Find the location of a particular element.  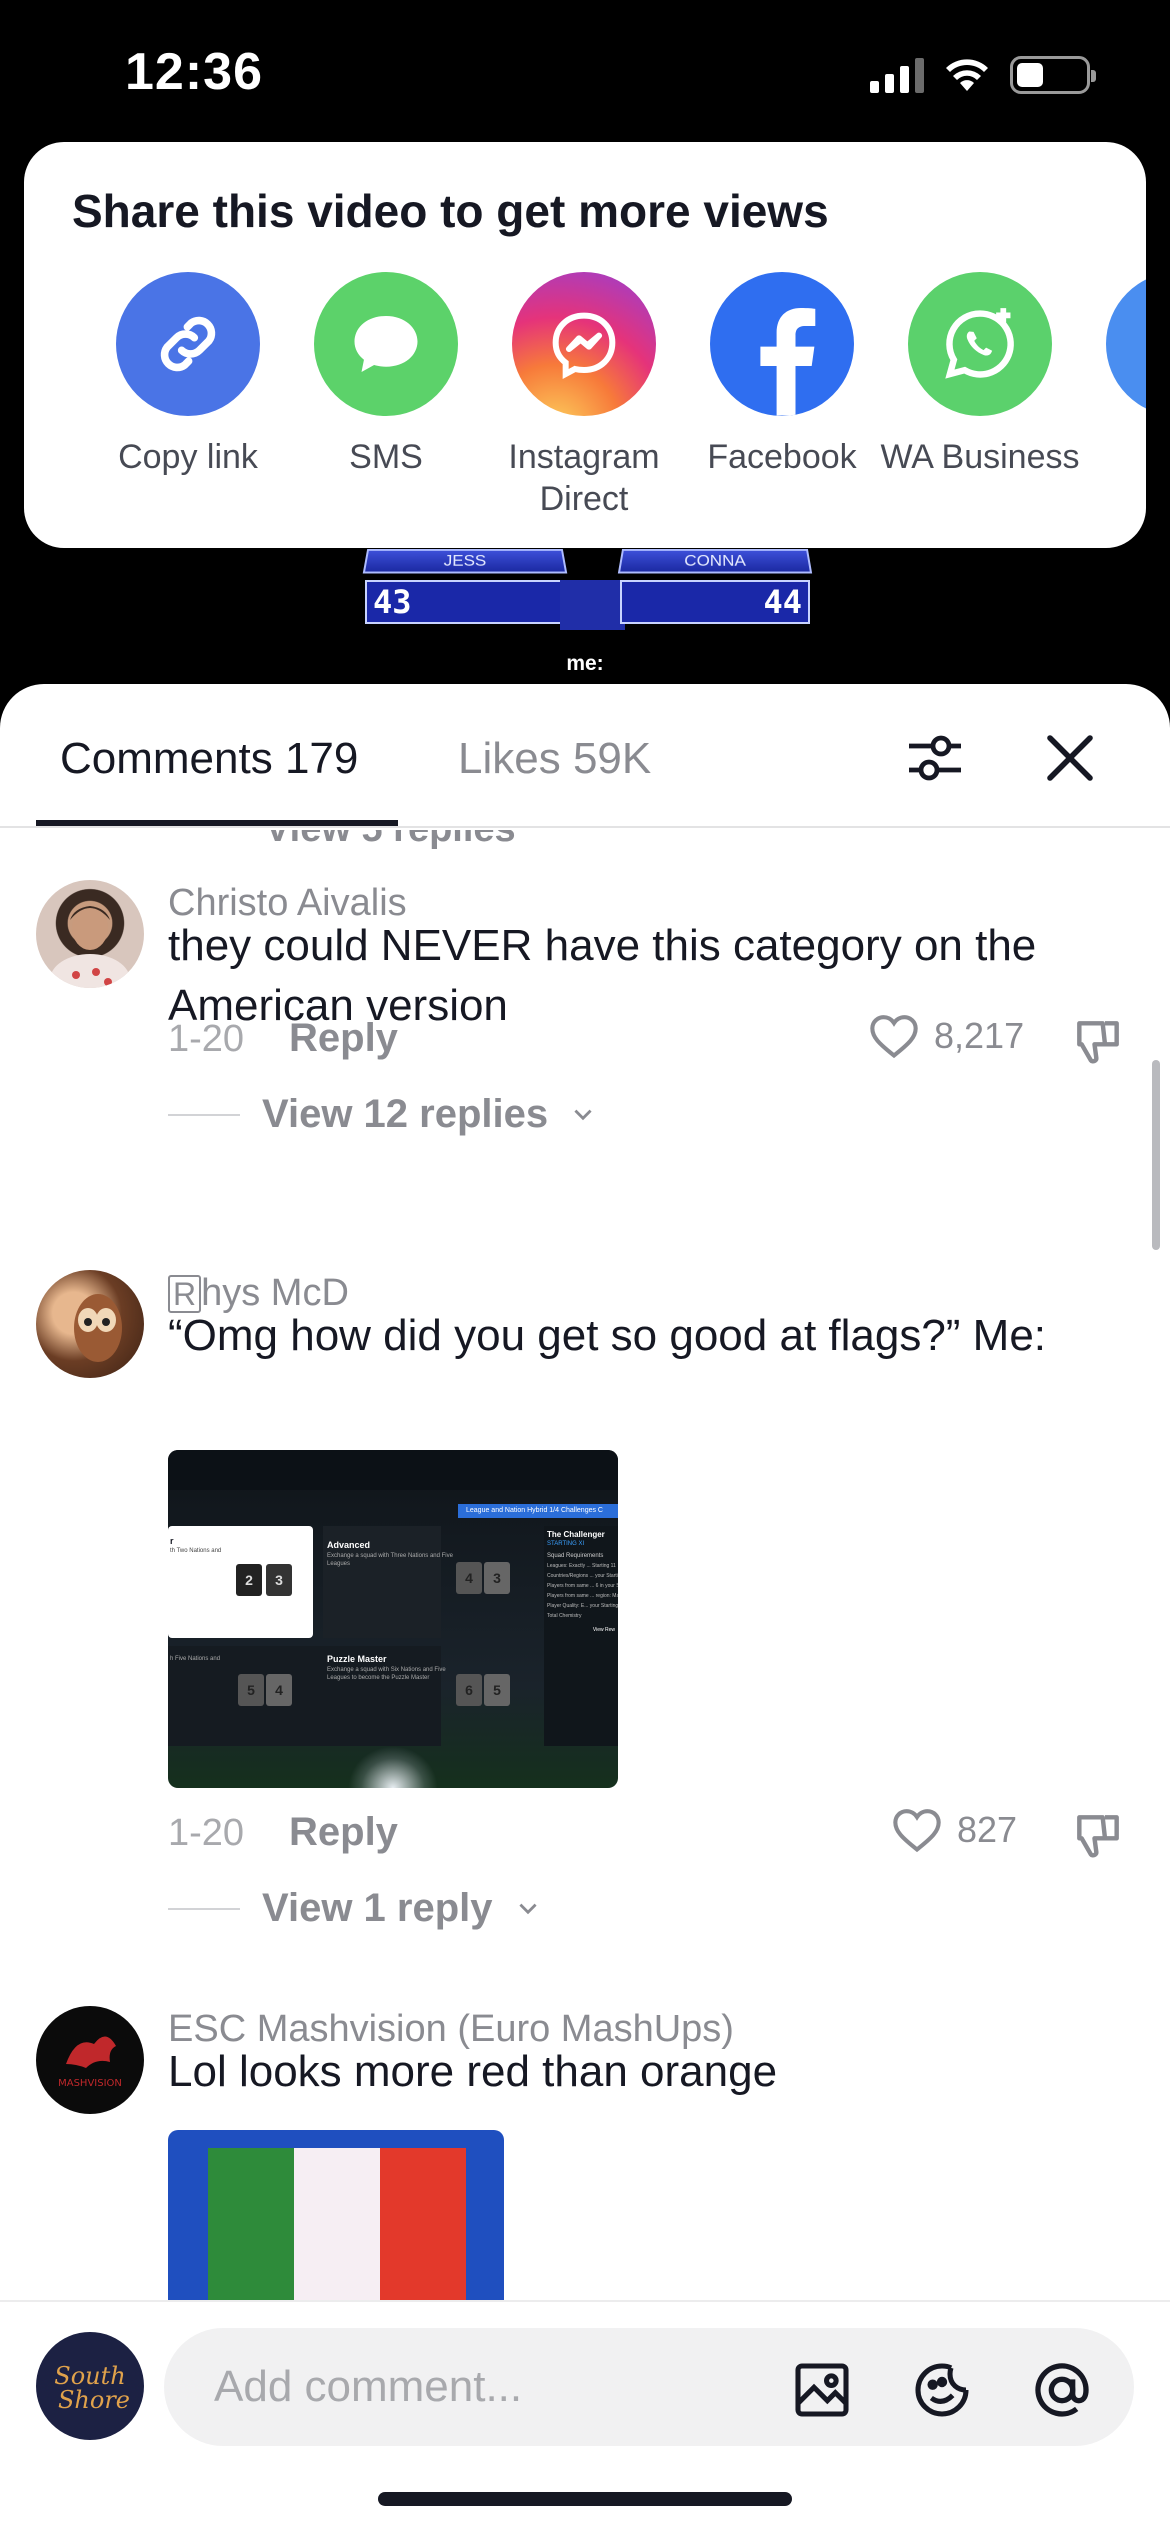

share-wa-business: WA Business is located at coordinates (980, 375).